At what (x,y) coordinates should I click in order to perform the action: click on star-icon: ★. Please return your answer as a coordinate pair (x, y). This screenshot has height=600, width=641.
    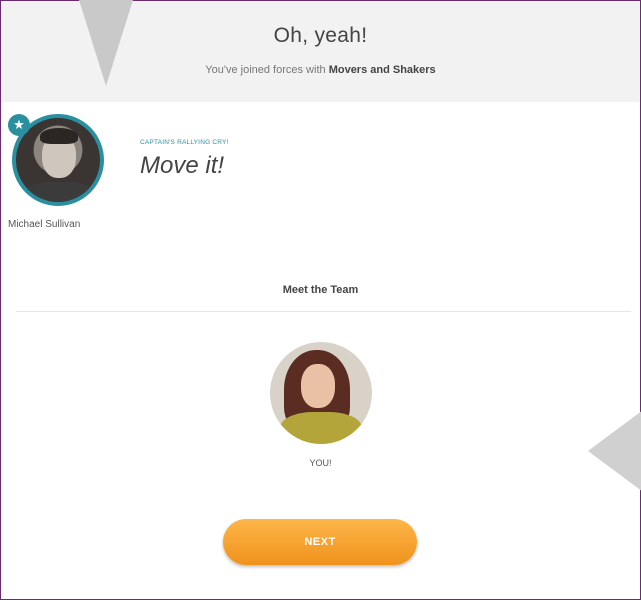
    Looking at the image, I should click on (19, 125).